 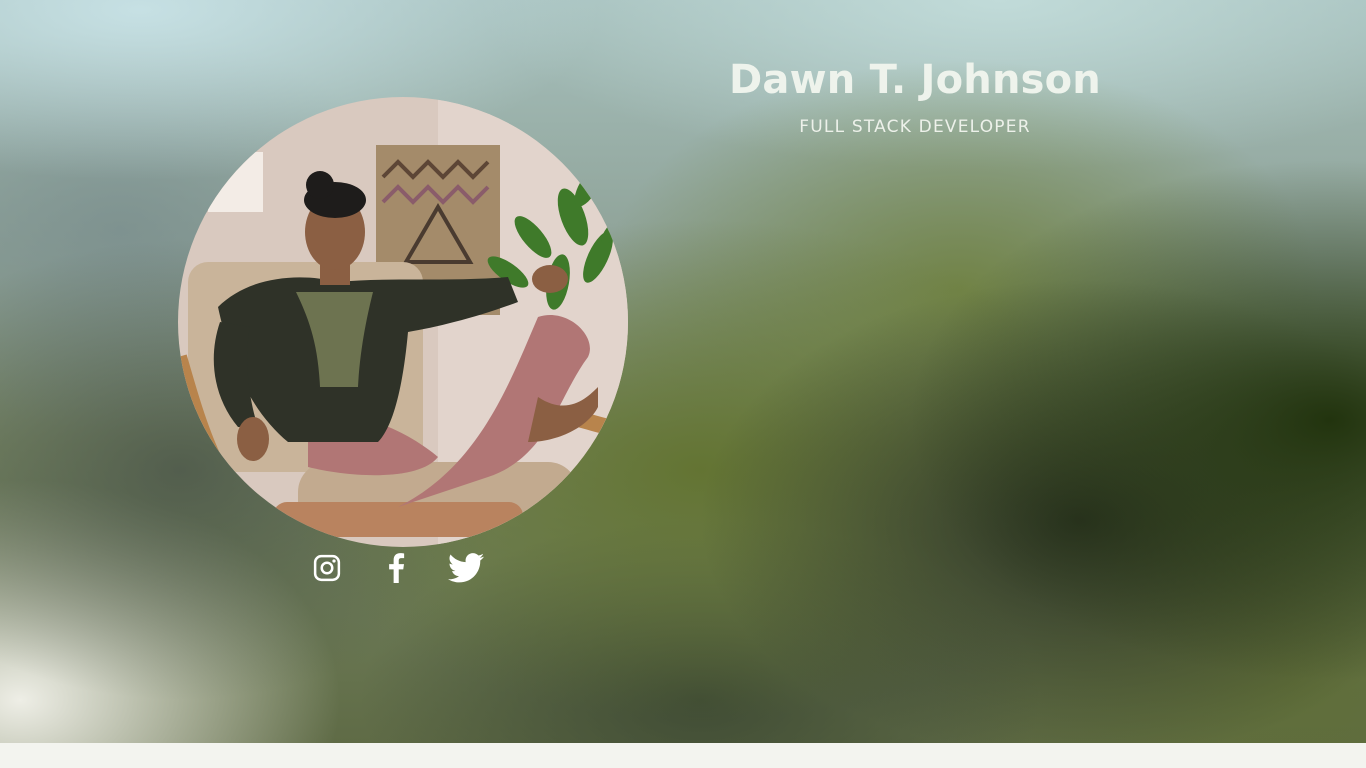 I want to click on facebook-icon, so click(x=397, y=568).